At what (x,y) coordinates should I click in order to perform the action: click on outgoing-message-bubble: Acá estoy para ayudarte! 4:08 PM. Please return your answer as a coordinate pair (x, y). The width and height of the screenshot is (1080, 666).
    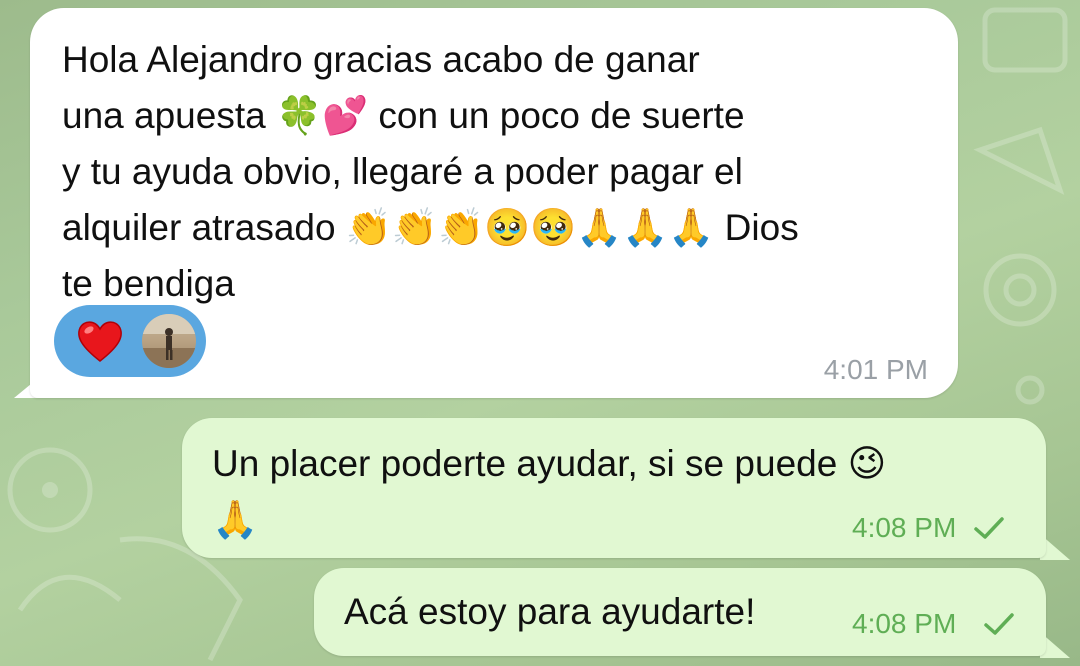
    Looking at the image, I should click on (680, 612).